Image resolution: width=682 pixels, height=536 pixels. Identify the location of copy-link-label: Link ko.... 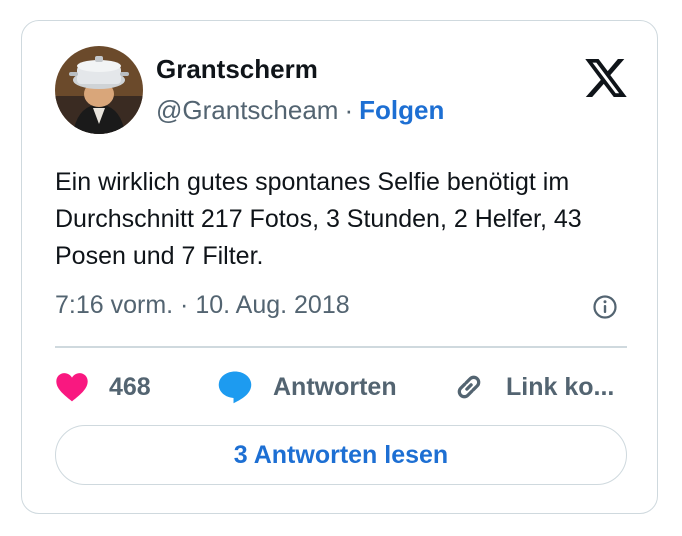
(560, 386).